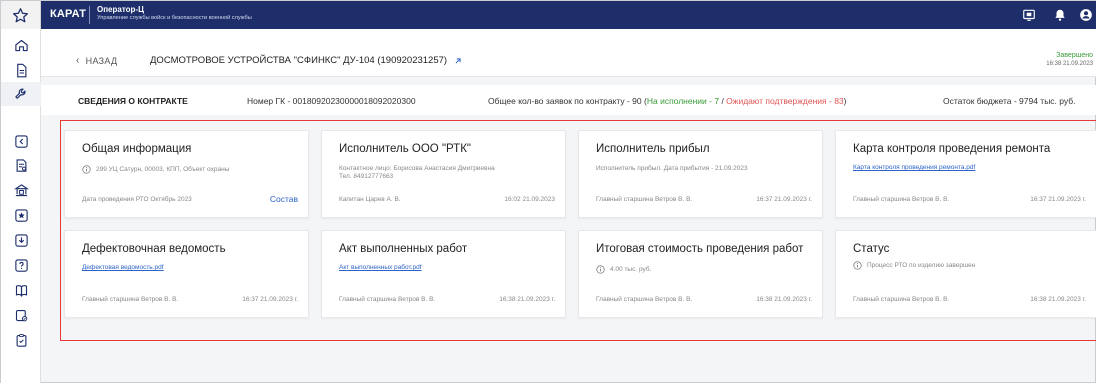 This screenshot has width=1096, height=383. Describe the element at coordinates (700, 249) in the screenshot. I see `card-title: Итоговая стоимость проведения работ` at that location.